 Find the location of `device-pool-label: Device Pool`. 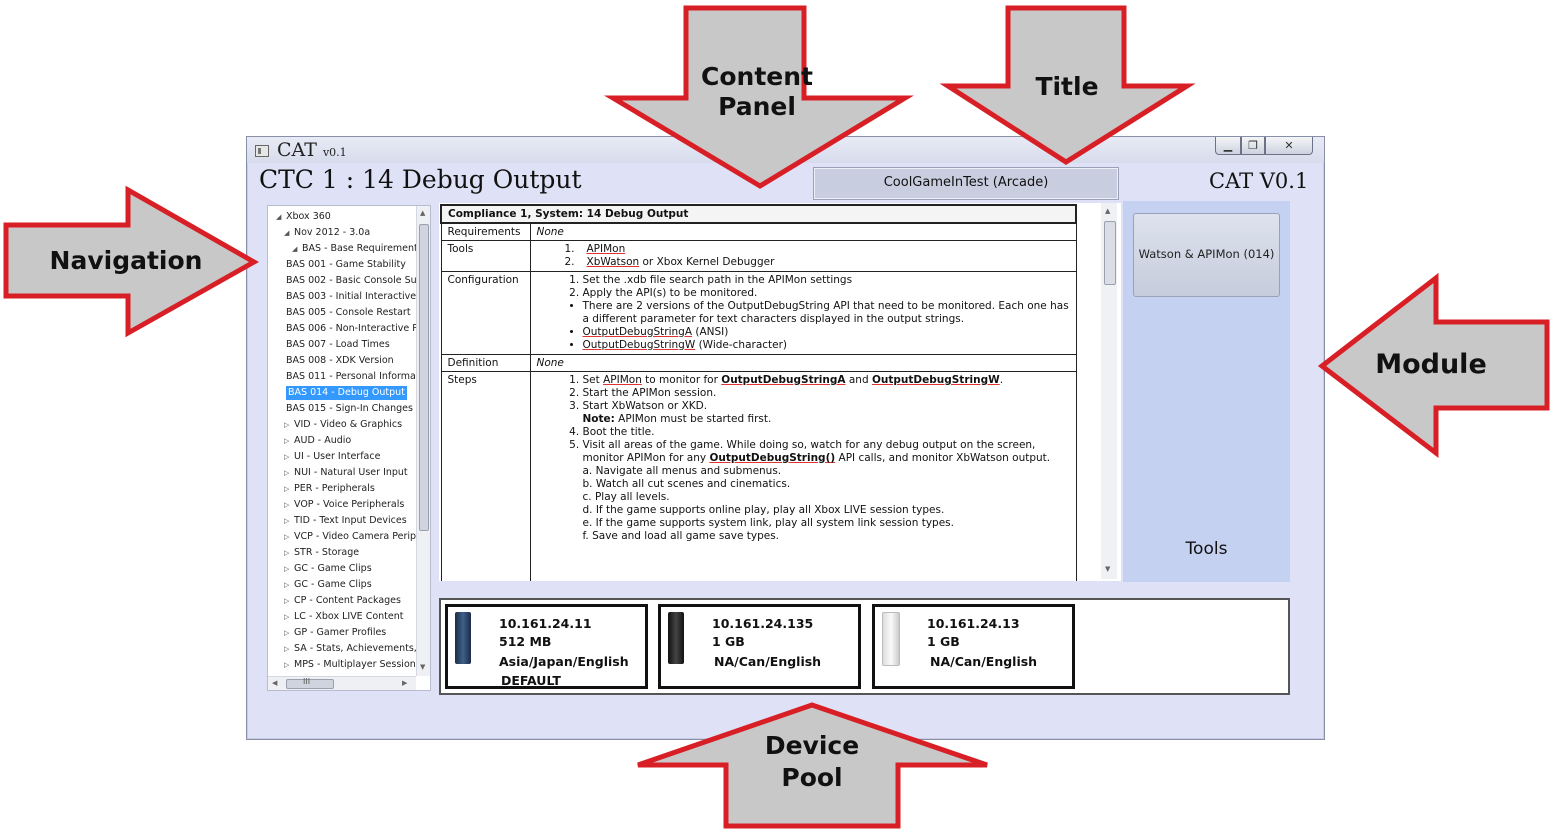

device-pool-label: Device Pool is located at coordinates (812, 762).